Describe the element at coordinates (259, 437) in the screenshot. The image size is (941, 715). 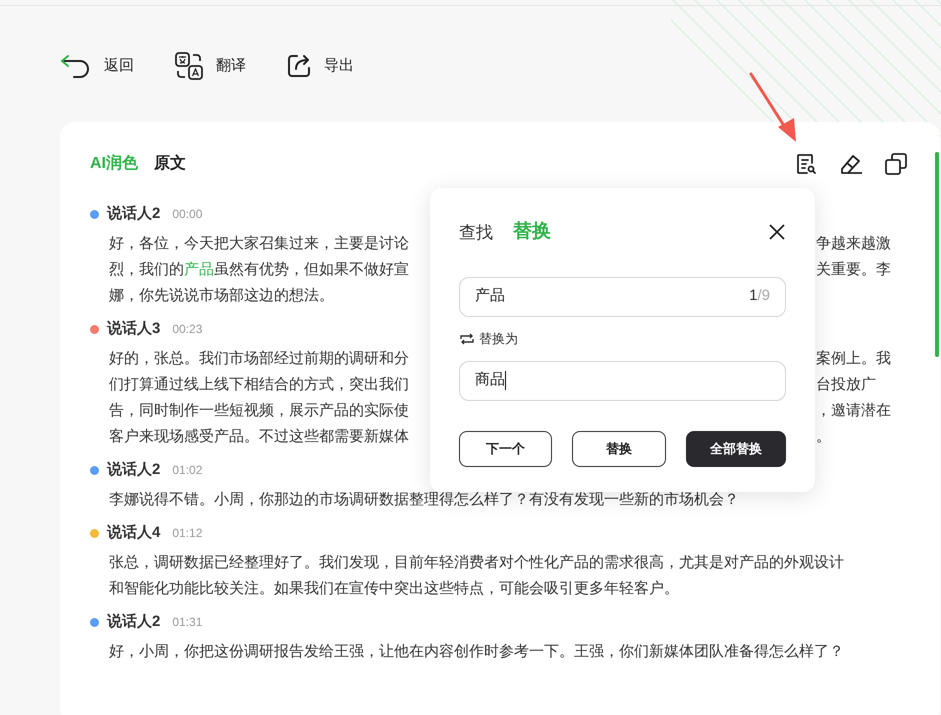
I see `transcript-text: 客户来现场感受产品。不过这些都需要新媒体` at that location.